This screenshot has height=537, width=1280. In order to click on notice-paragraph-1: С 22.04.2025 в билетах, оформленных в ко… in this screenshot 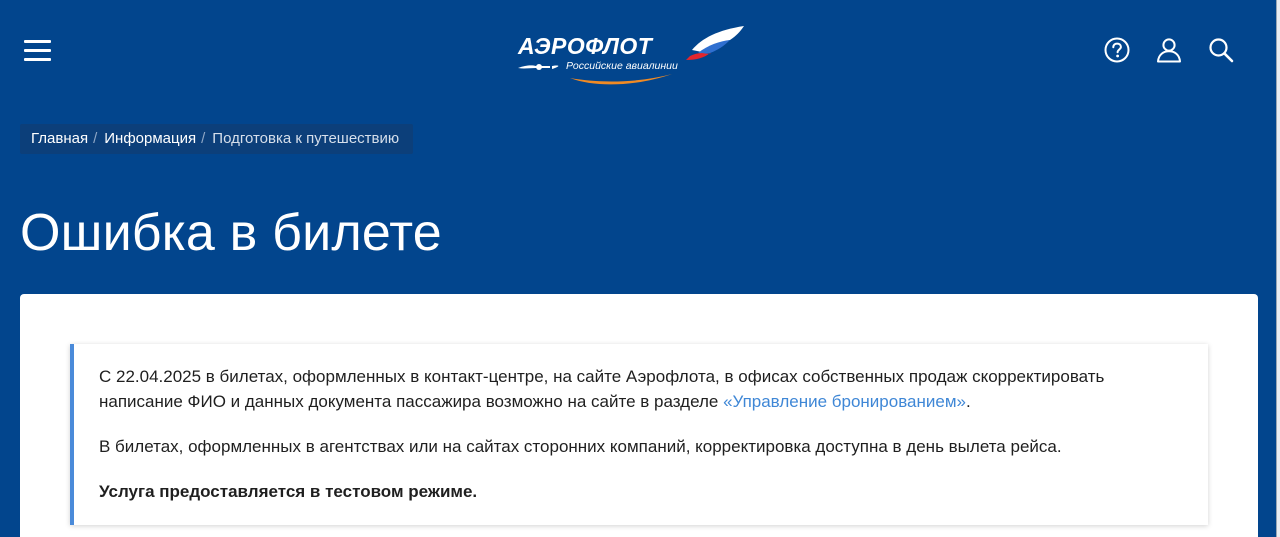, I will do `click(641, 389)`.